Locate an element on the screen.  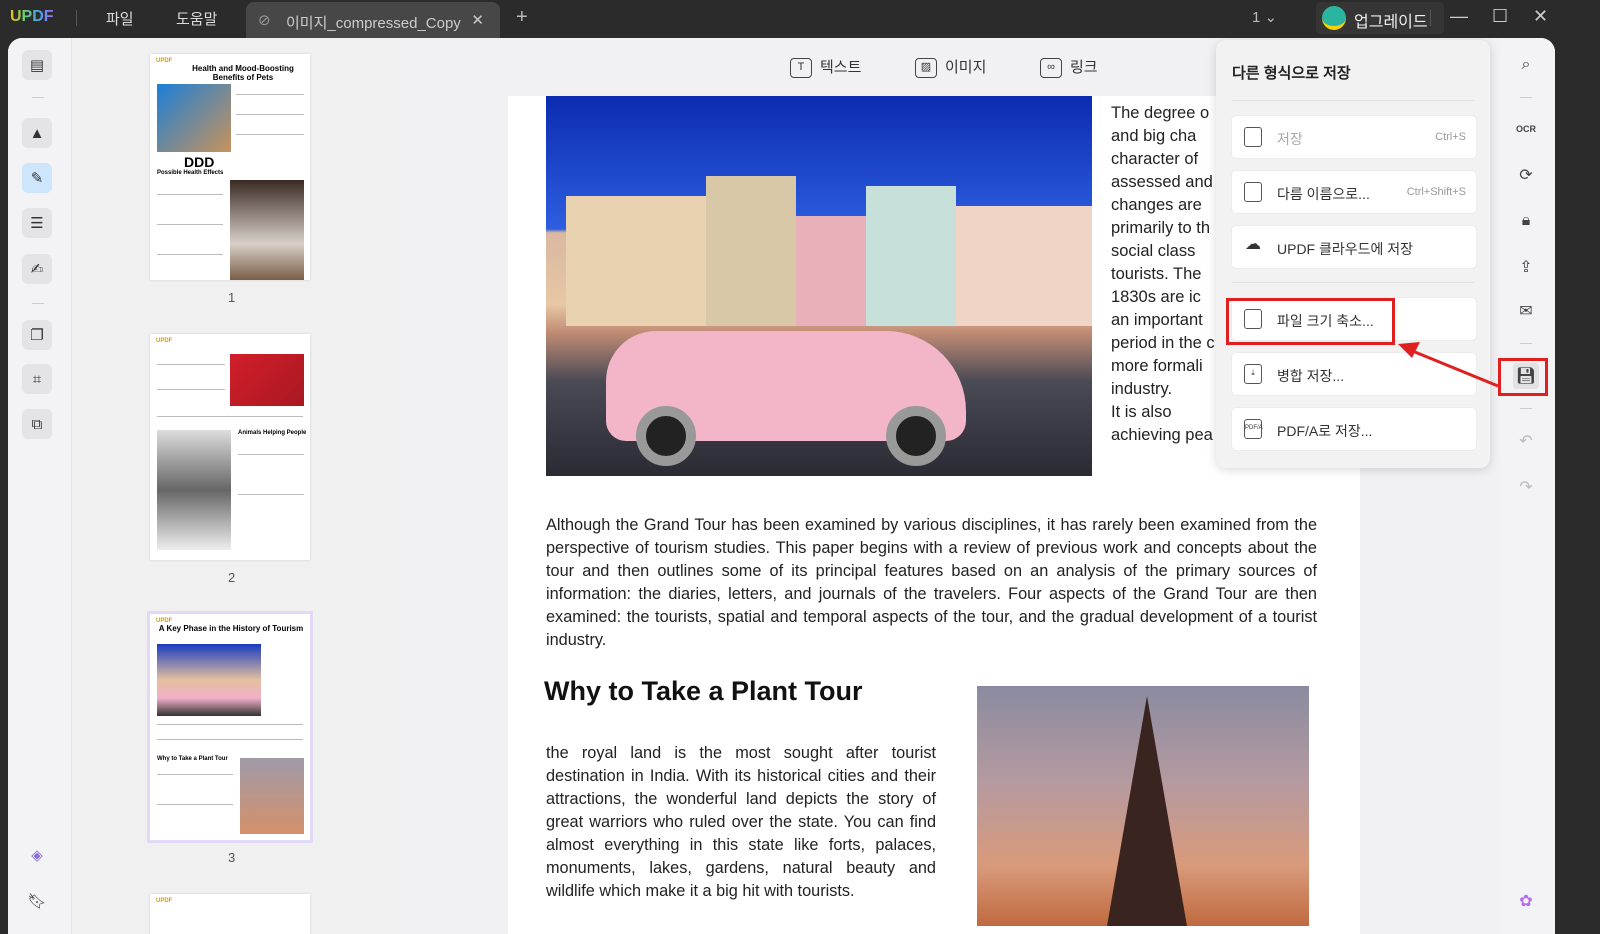
add-image-button: ▨ 이미지 is located at coordinates (951, 67).